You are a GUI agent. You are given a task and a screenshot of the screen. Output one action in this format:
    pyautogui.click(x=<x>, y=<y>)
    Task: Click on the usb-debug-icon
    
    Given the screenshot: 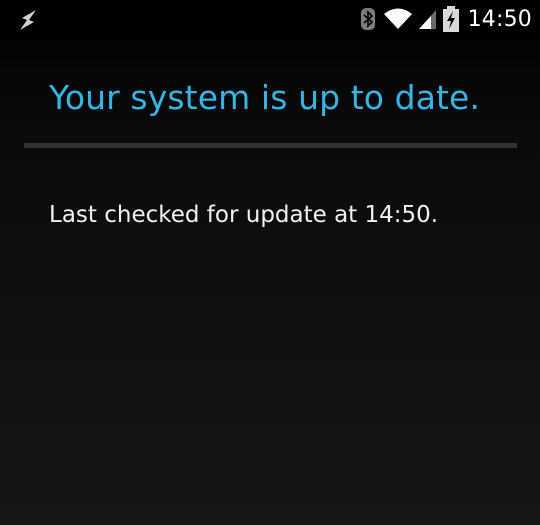 What is the action you would take?
    pyautogui.click(x=28, y=20)
    